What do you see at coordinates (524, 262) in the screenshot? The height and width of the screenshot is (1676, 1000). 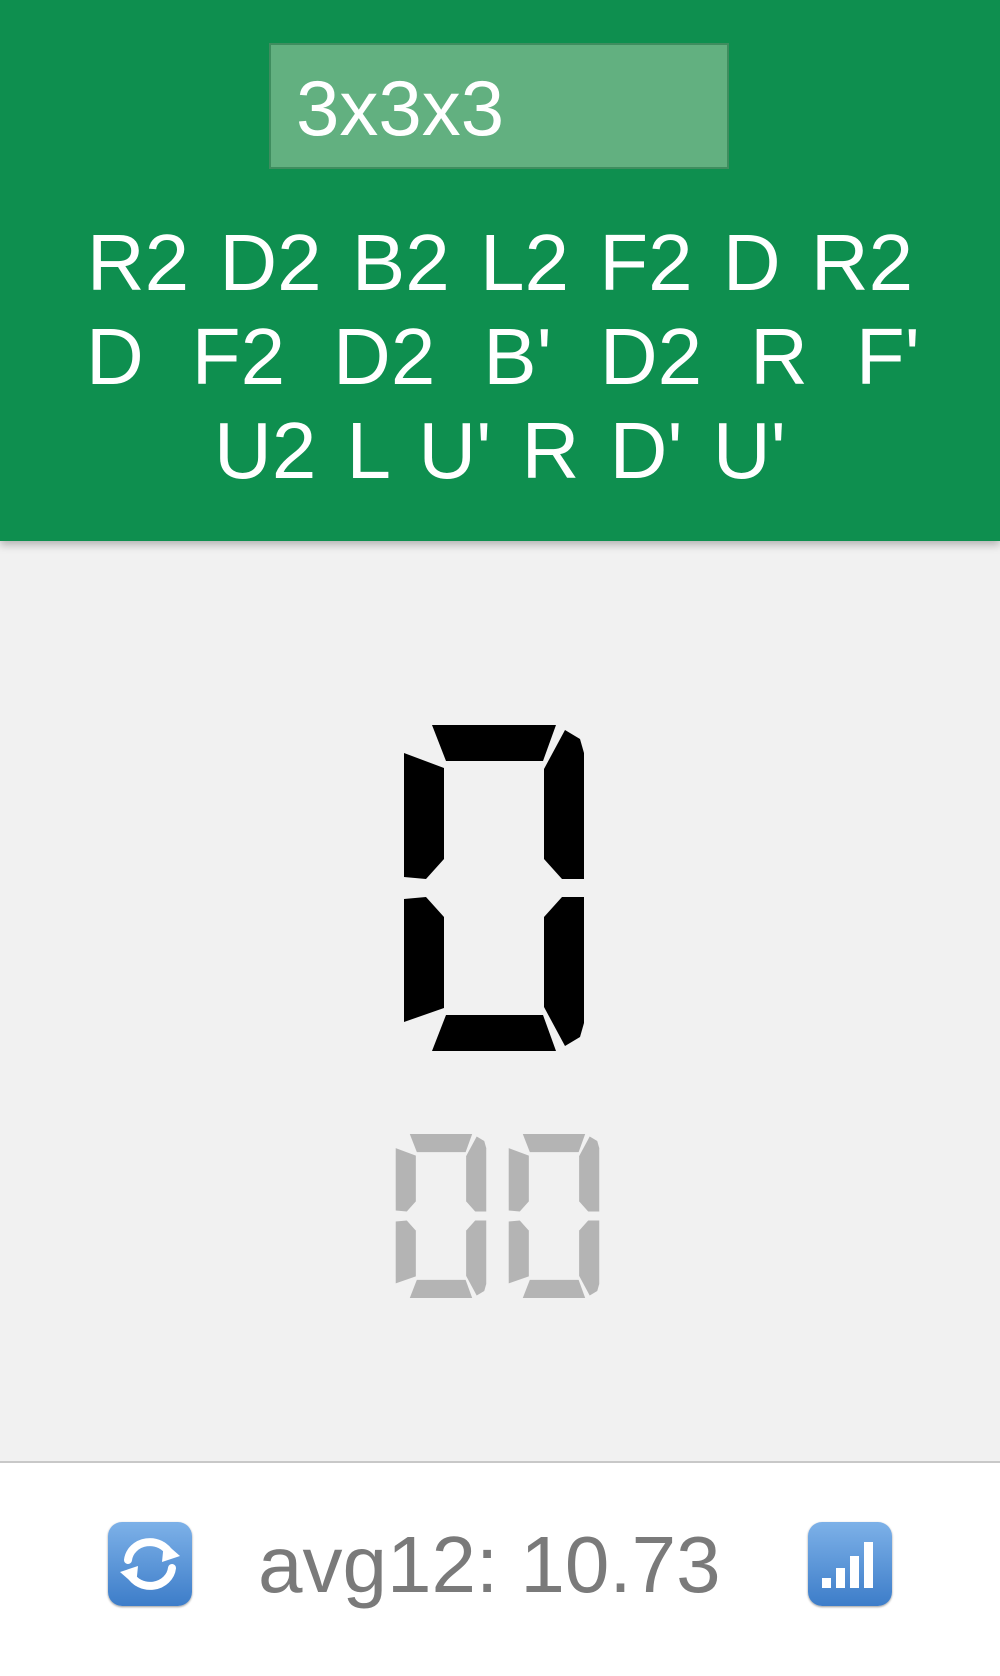 I see `scramble-move: L2` at bounding box center [524, 262].